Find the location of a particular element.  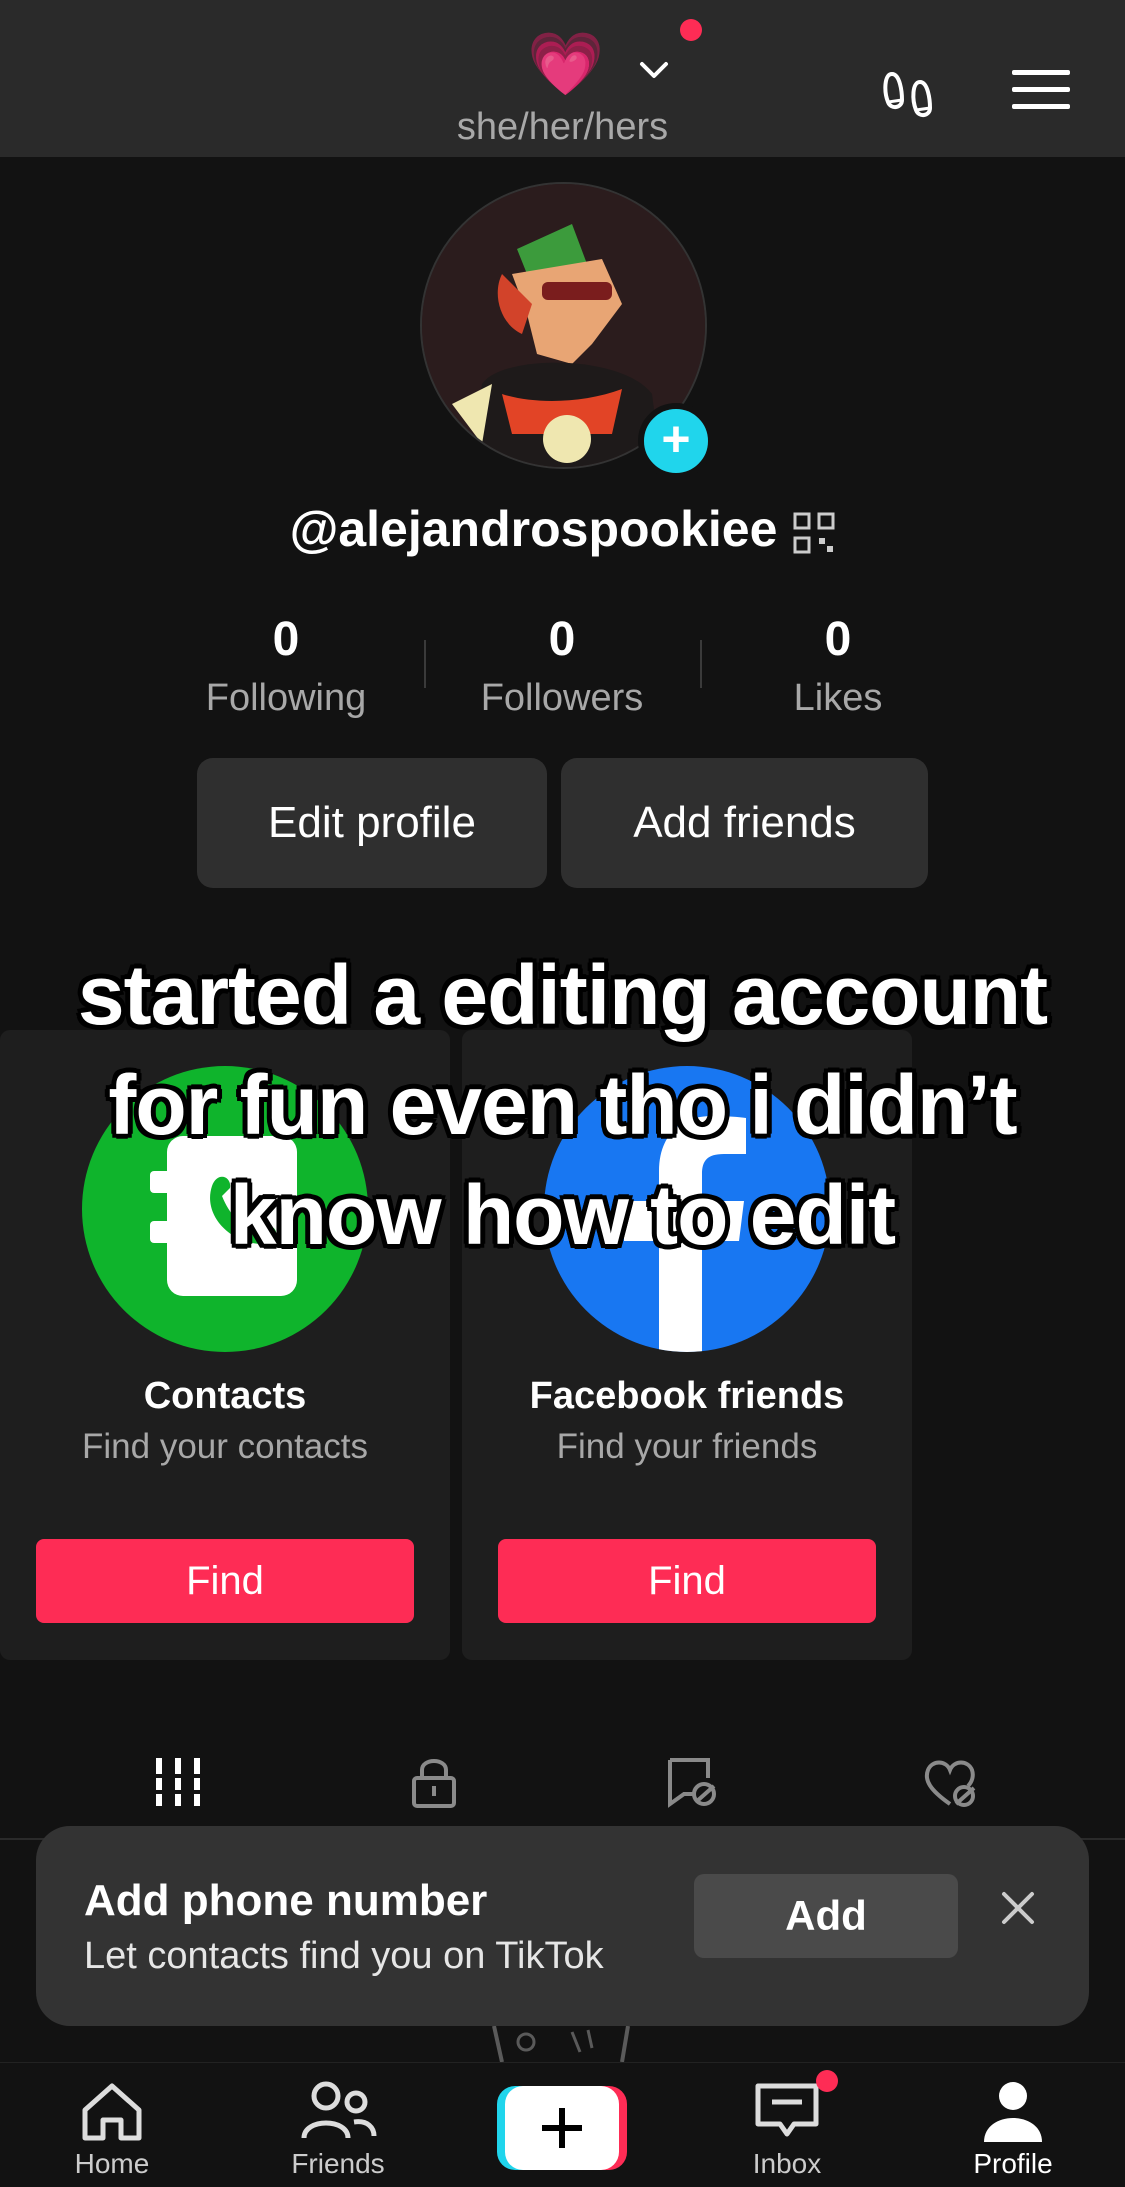

stat-label: Likes is located at coordinates (838, 698).